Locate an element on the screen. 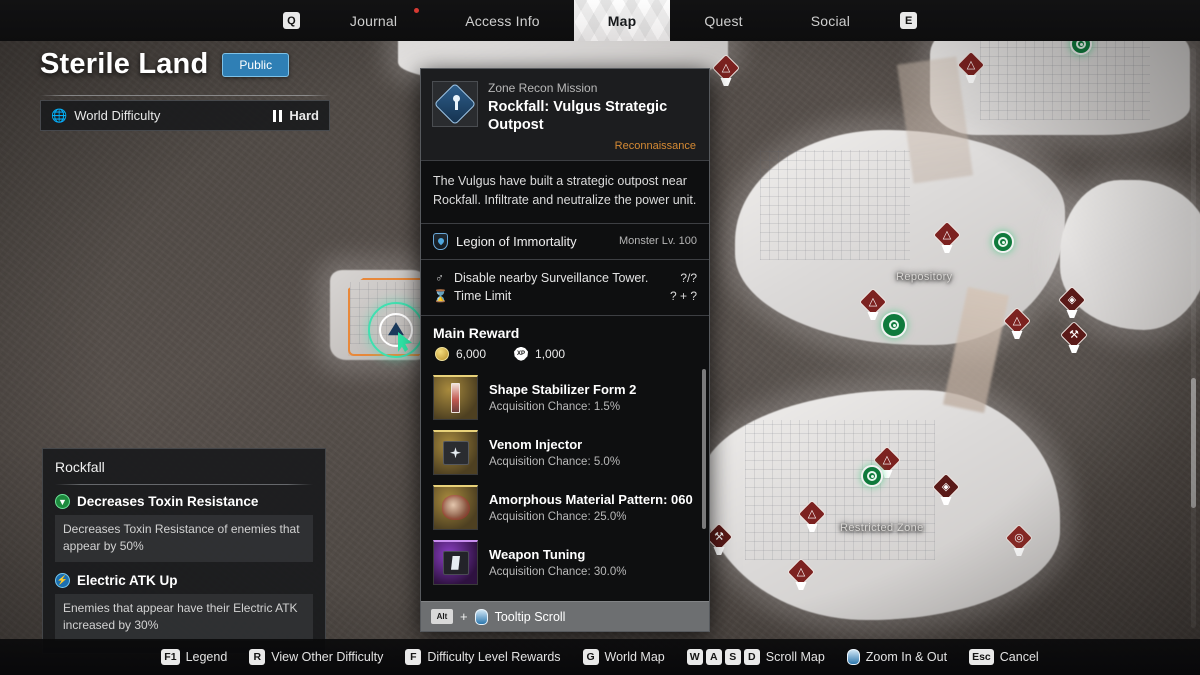  rockfall-panel-title: Rockfall is located at coordinates (80, 467).